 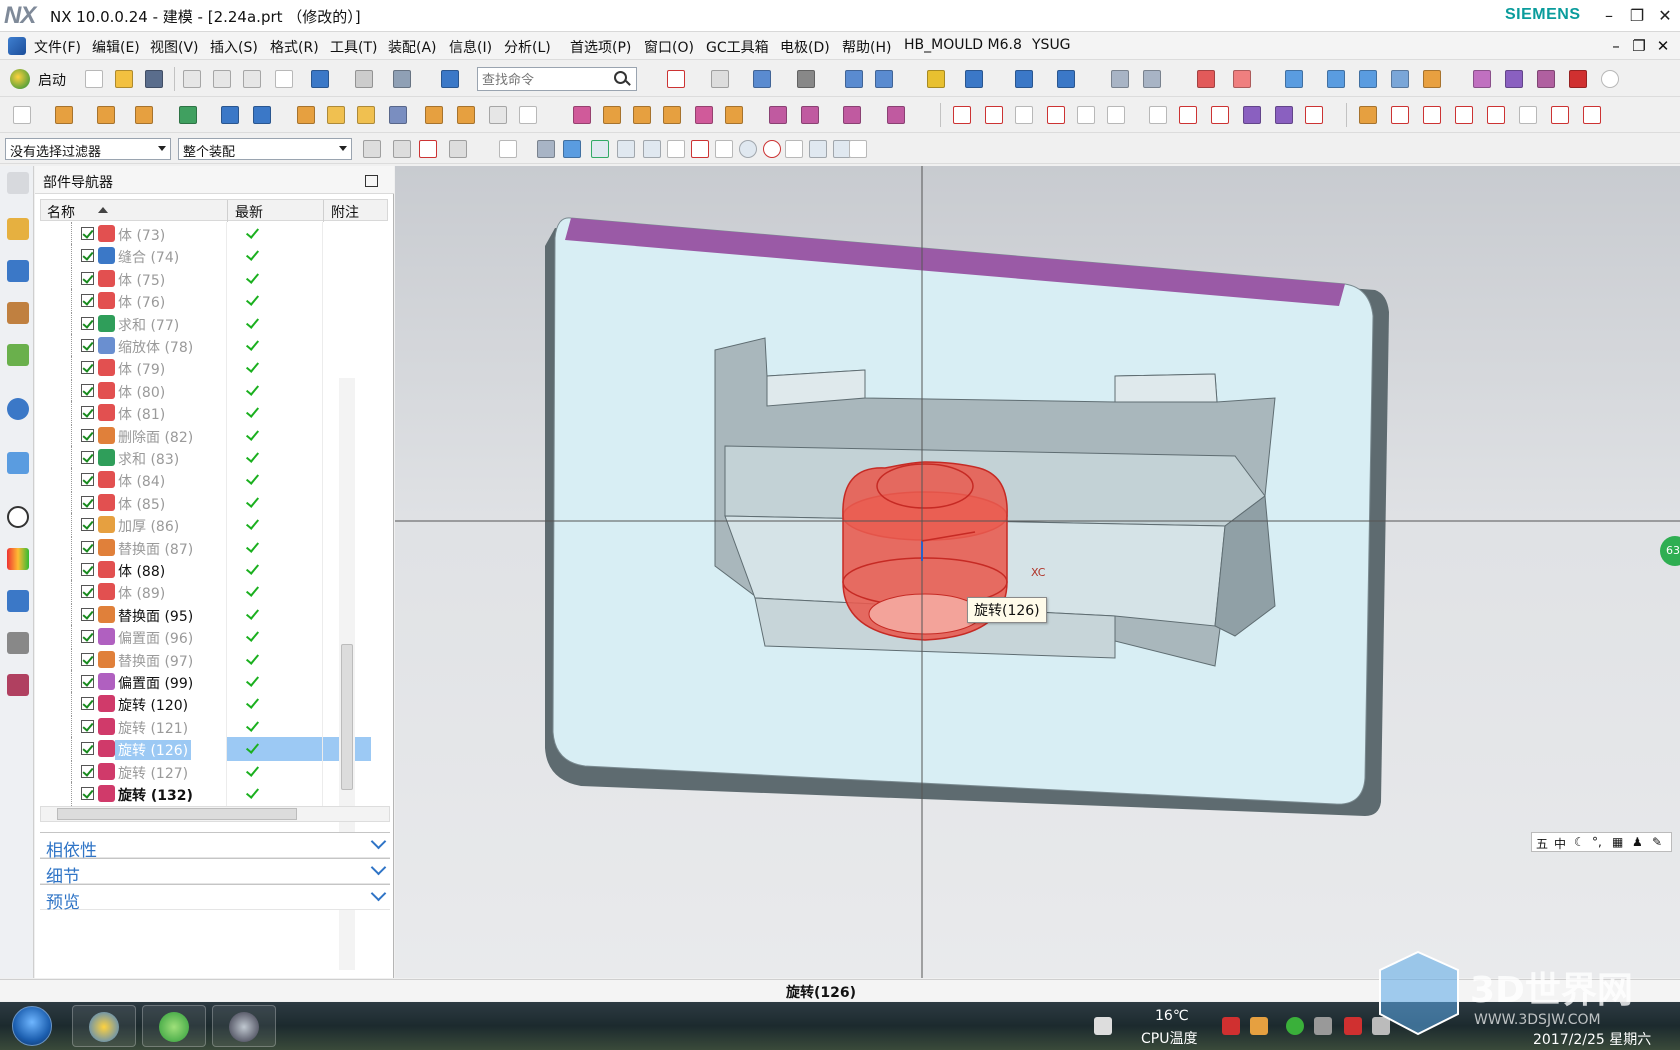 I want to click on line-icon, so click(x=962, y=115).